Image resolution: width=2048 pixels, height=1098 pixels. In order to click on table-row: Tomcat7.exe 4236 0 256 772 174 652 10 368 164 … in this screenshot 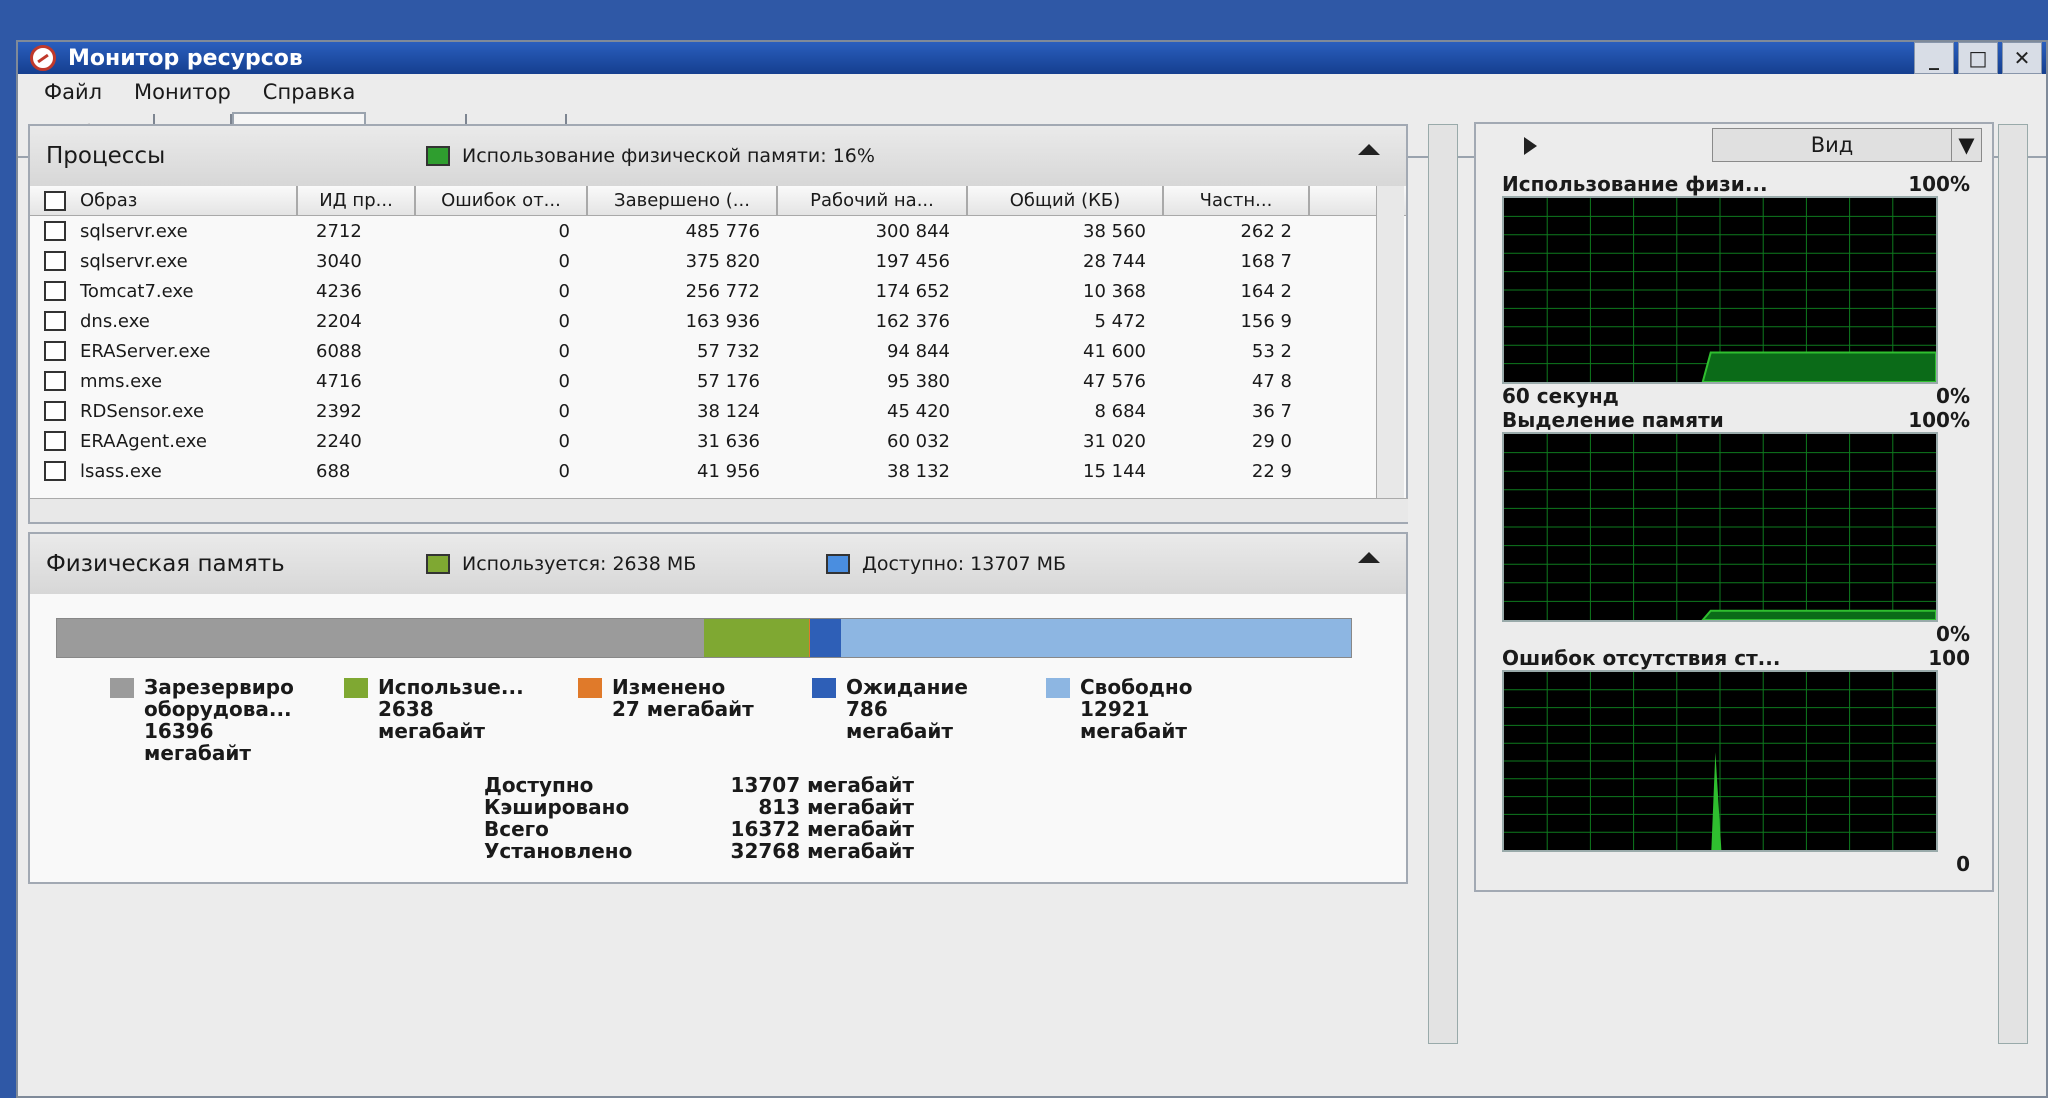, I will do `click(718, 291)`.